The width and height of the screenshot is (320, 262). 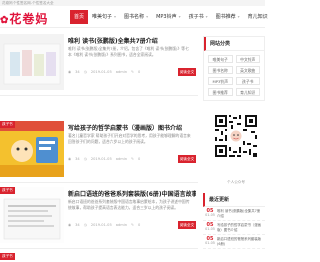 I want to click on recent-link: 新启口语班的爸爸系列套装版(6册), so click(x=240, y=241).